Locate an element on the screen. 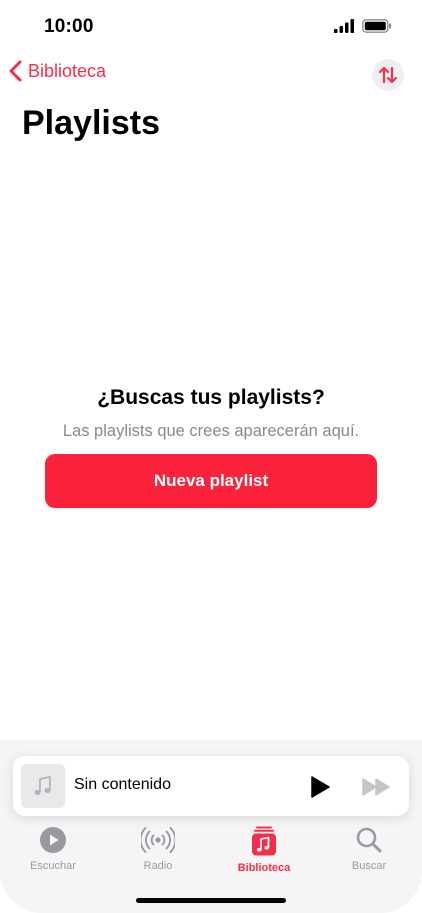 Image resolution: width=422 pixels, height=913 pixels. empty-state-title: ¿Buscas tus playlists? is located at coordinates (211, 397).